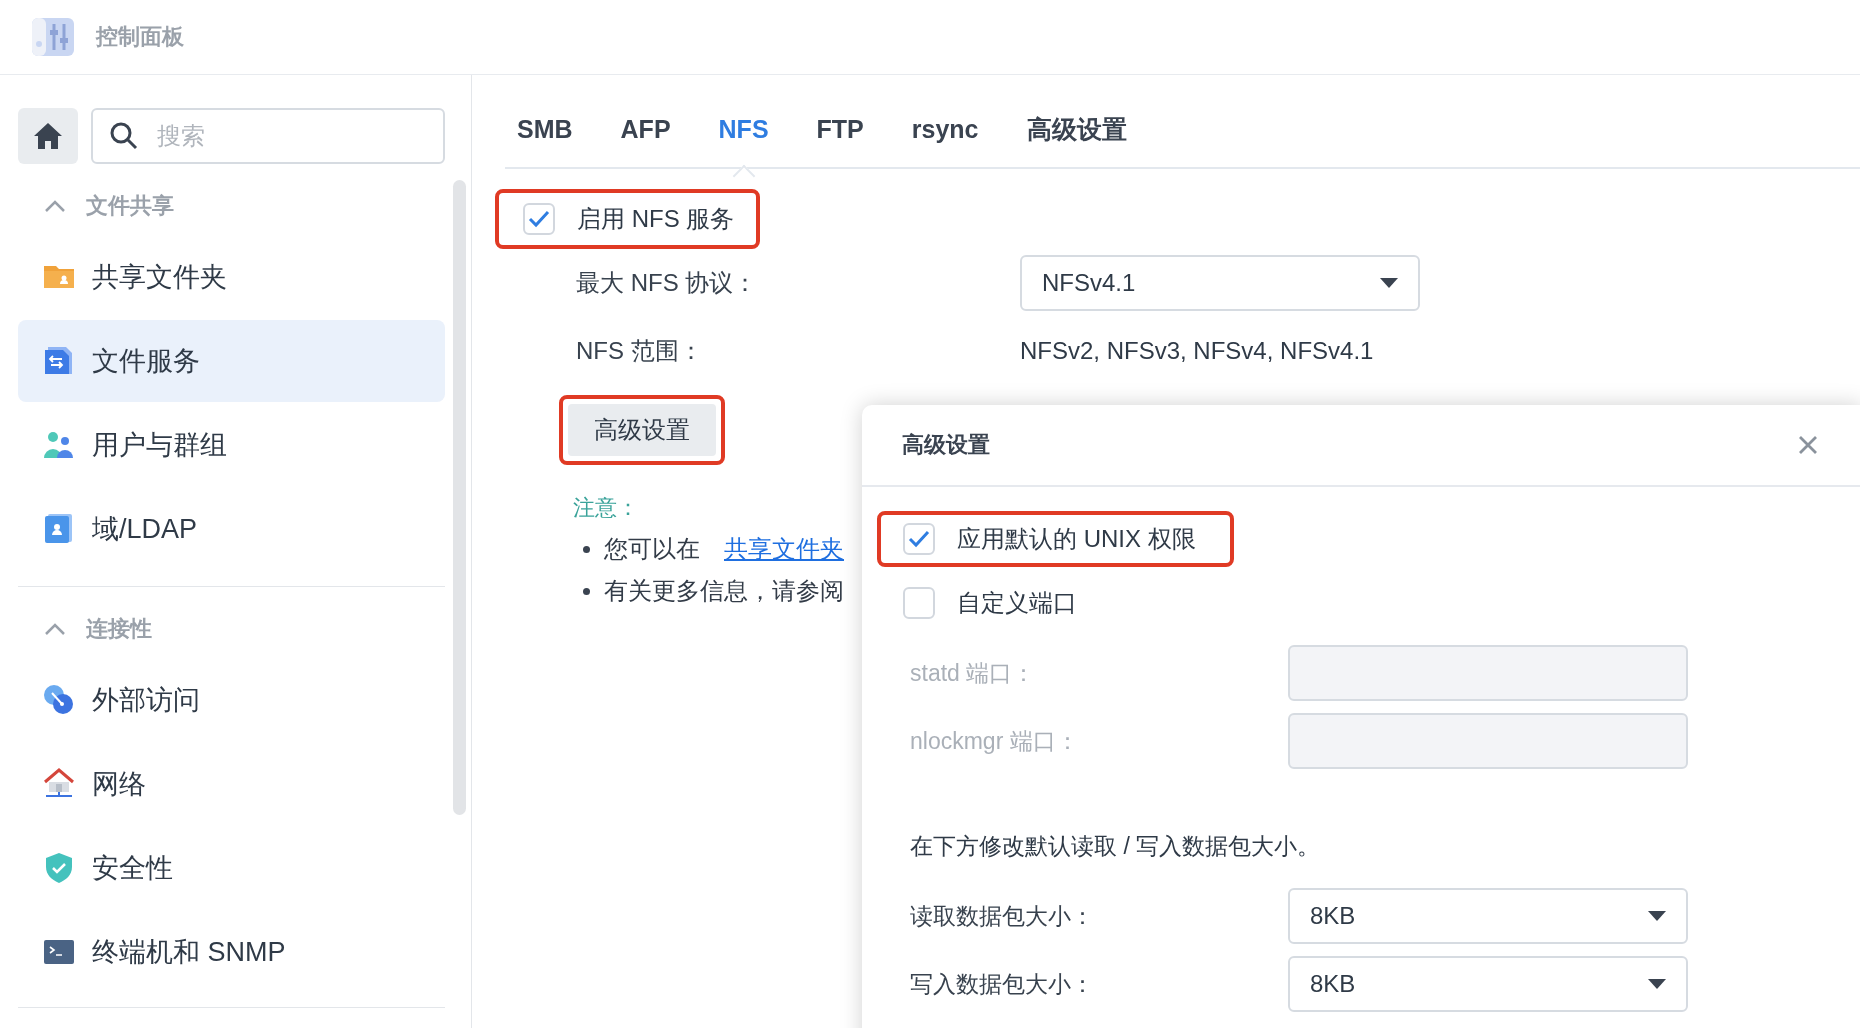 Image resolution: width=1860 pixels, height=1028 pixels. I want to click on dialog-title: 高级设置, so click(946, 445).